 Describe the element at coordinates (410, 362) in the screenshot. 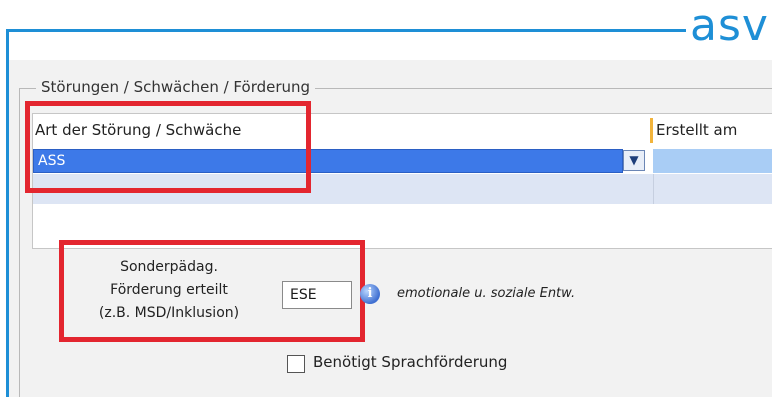

I see `sprachfoerderung-label: Benötigt Sprachförderung` at that location.